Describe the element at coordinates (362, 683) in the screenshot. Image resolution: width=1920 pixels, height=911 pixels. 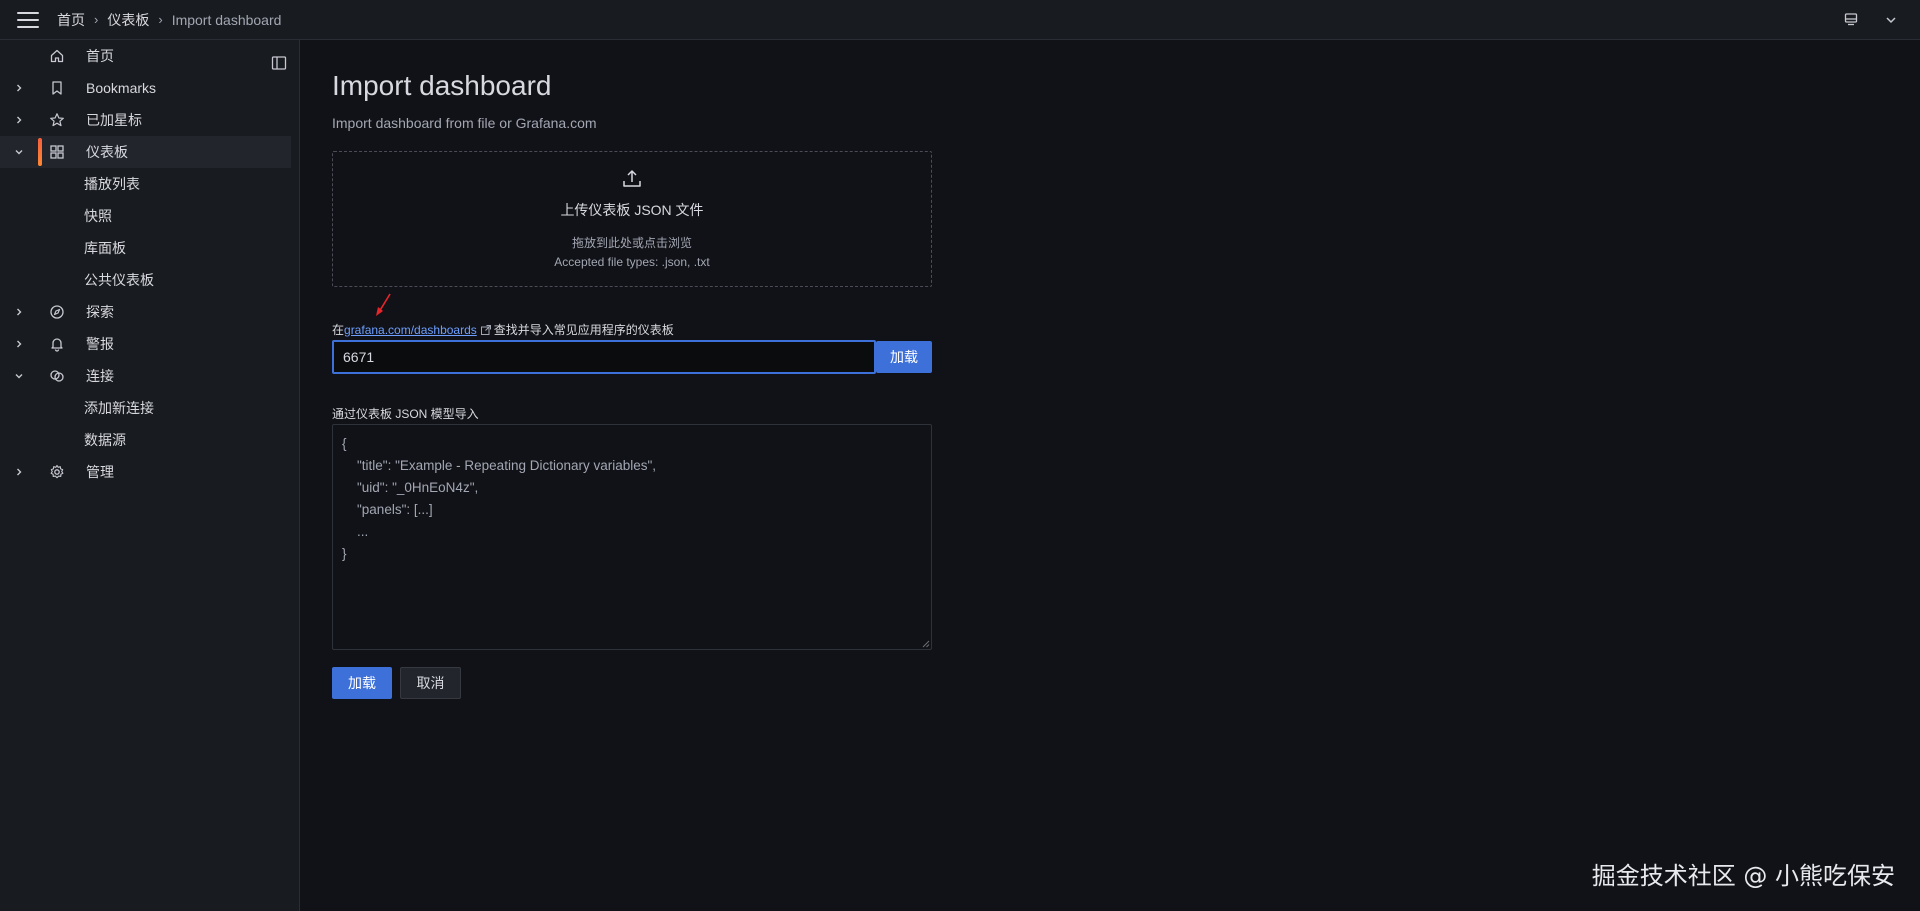
I see `load-button: 加载` at that location.